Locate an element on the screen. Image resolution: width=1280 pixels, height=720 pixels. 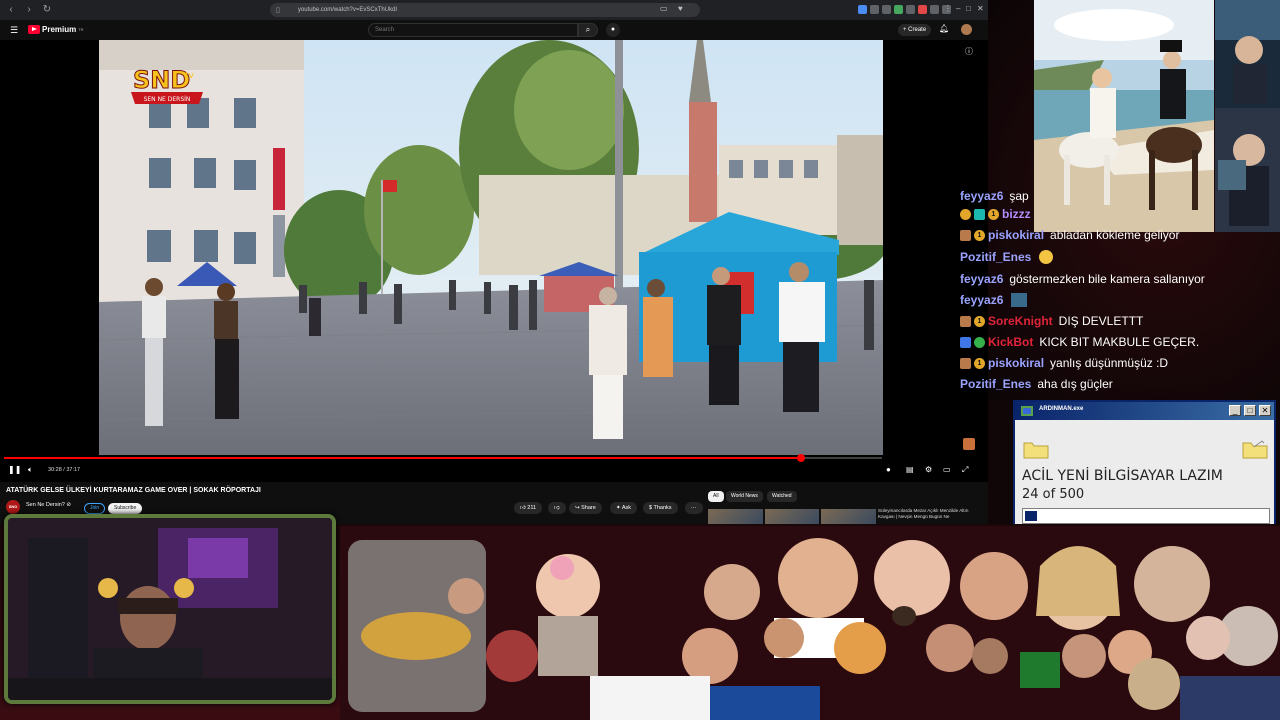
youtube-play-icon is located at coordinates (34, 29).